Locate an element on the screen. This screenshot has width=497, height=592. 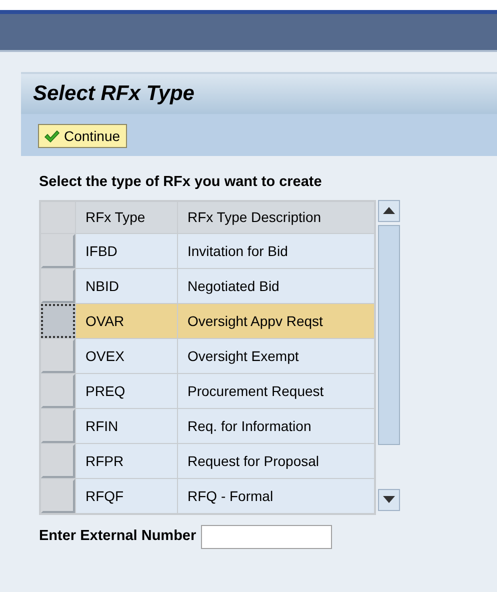
external-number-field is located at coordinates (266, 536).